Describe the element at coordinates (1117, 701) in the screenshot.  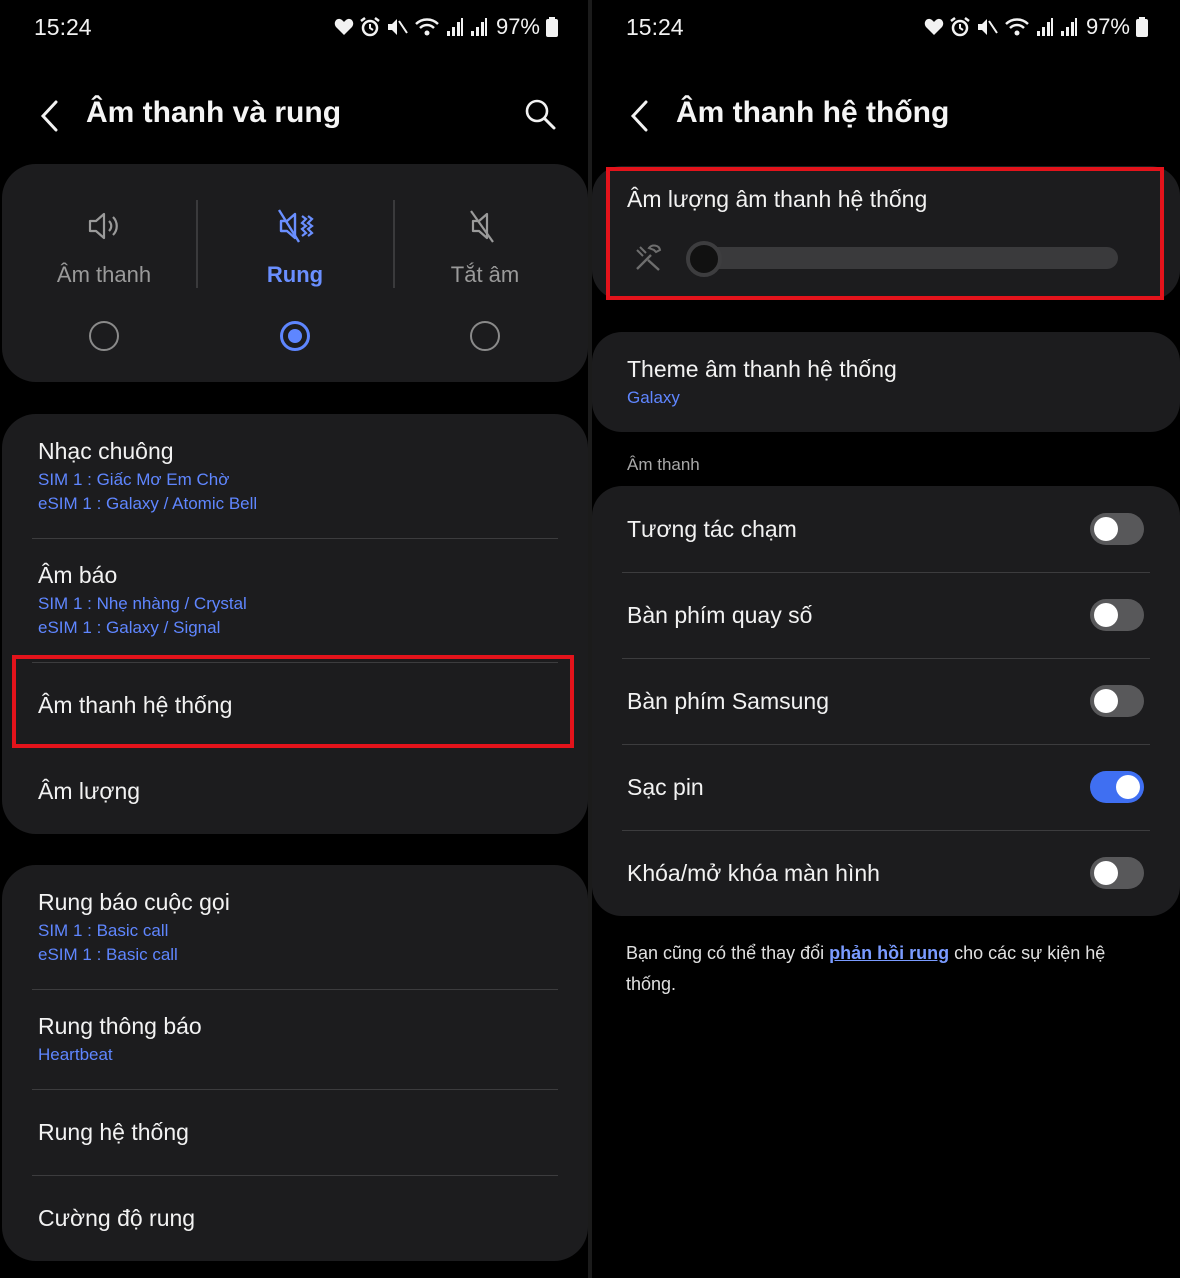
I see `samsung-keyboard-toggle` at that location.